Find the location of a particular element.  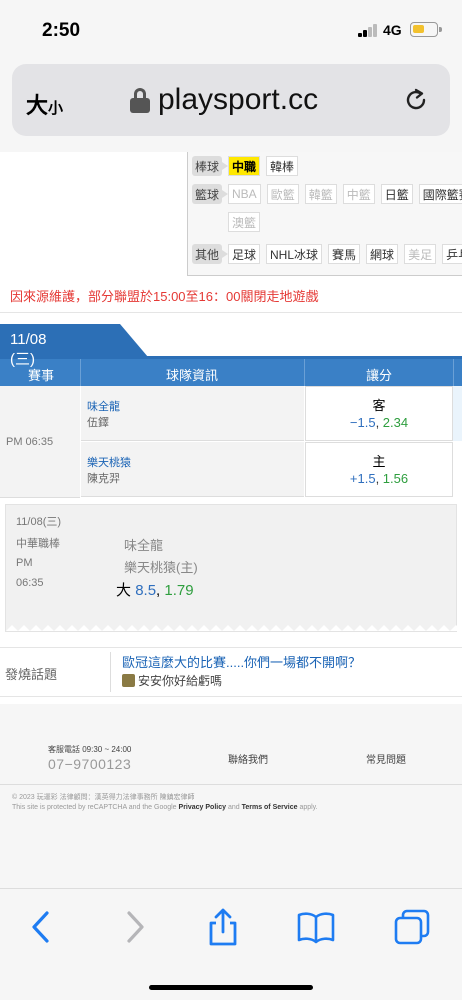

ticket-pick: 大 8.5, 1.79 is located at coordinates (155, 590).